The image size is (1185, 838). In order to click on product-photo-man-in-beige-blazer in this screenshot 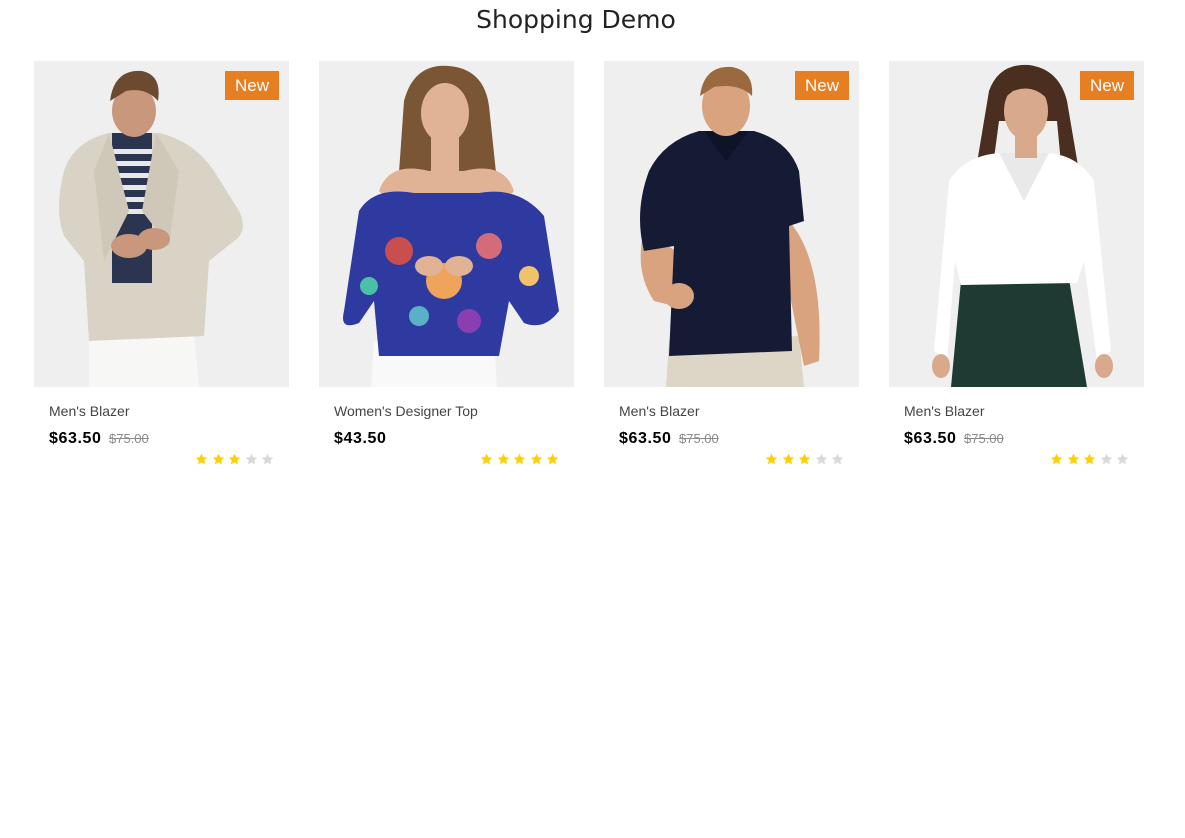, I will do `click(161, 224)`.